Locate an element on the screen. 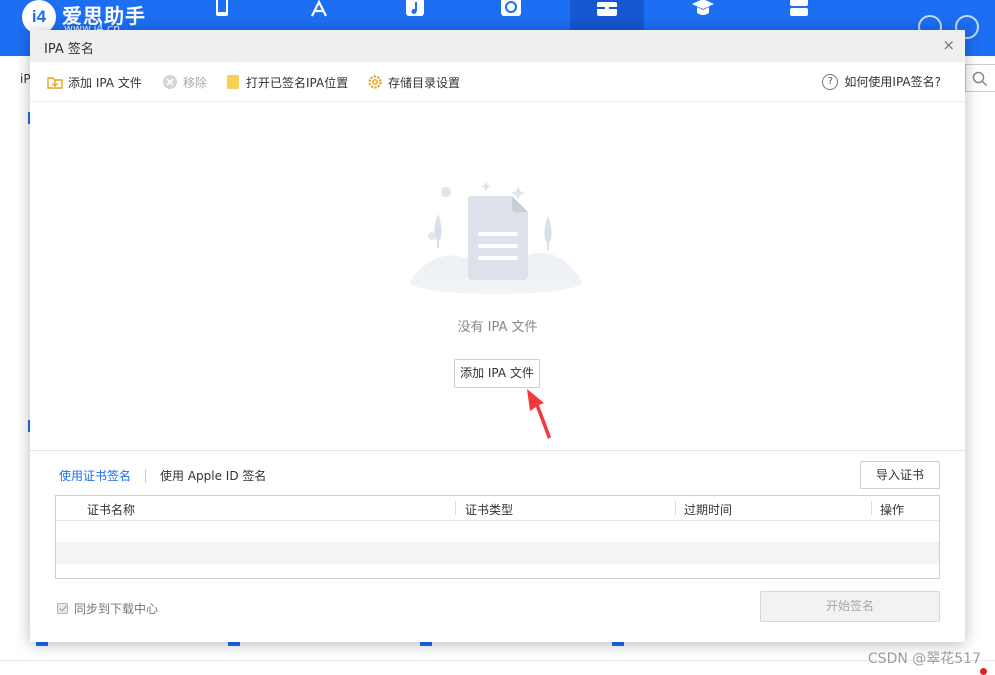 This screenshot has width=995, height=675. section-divider is located at coordinates (497, 450).